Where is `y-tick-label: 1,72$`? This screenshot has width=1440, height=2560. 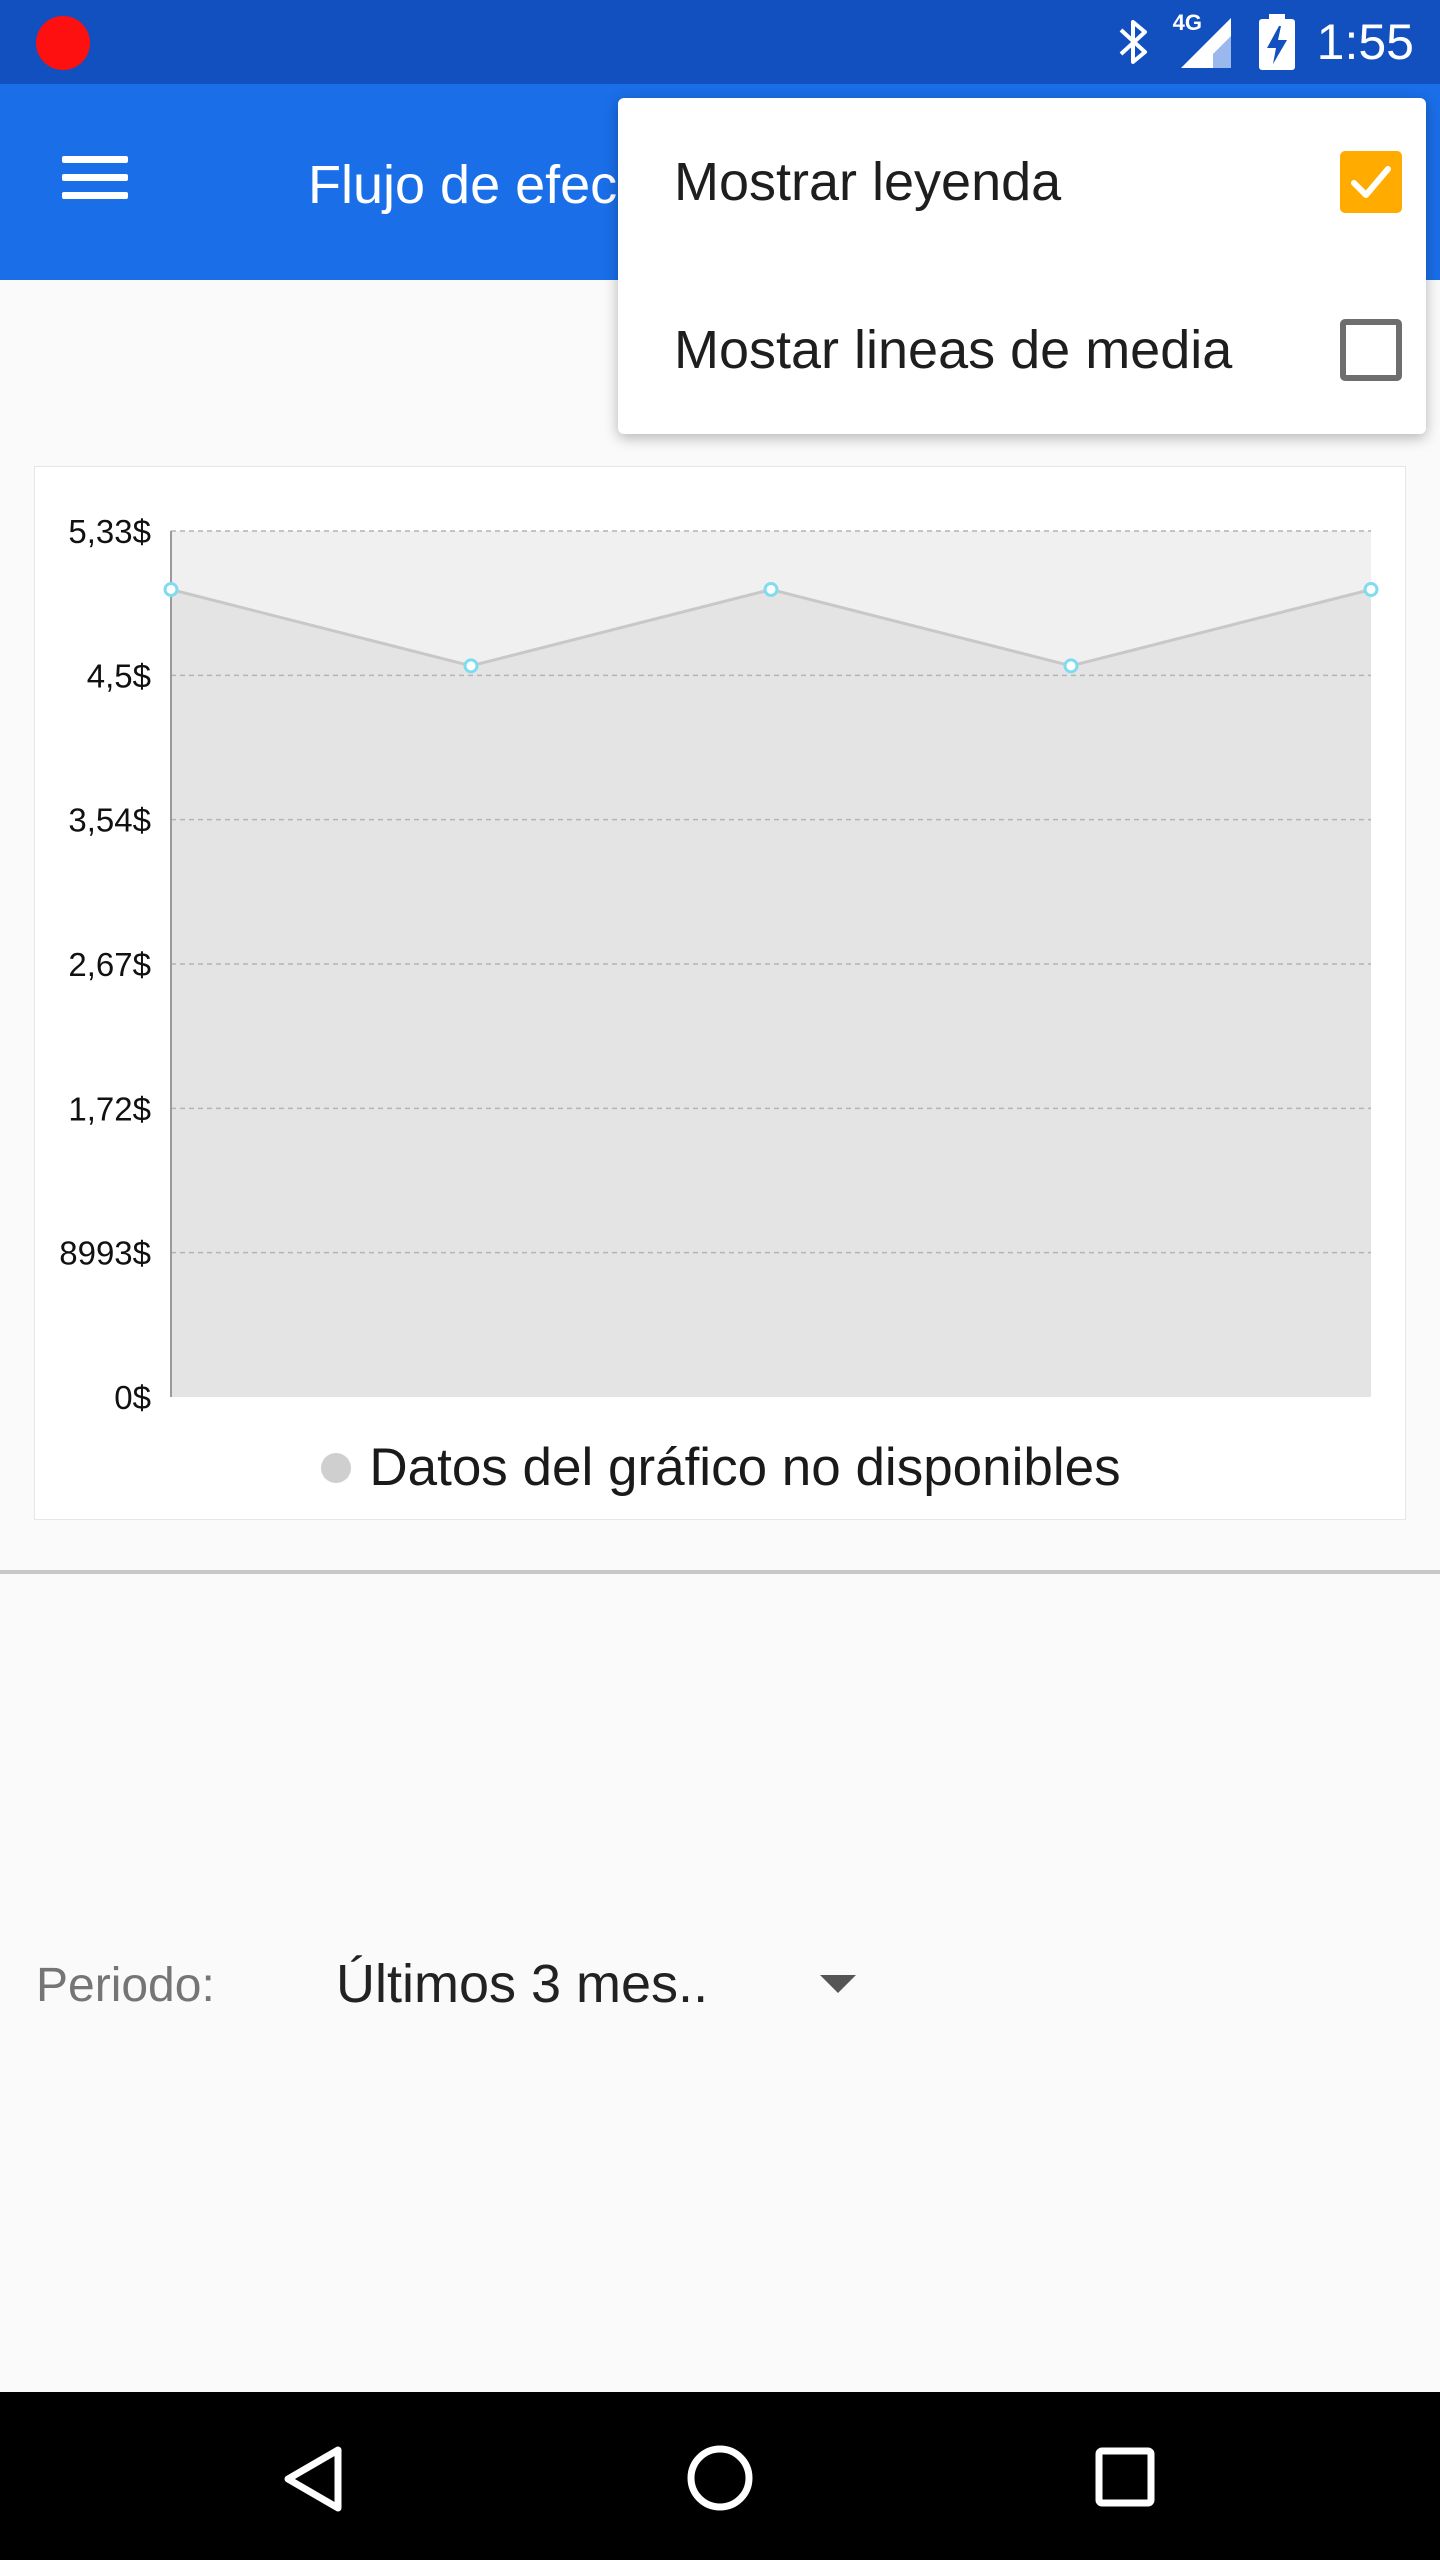 y-tick-label: 1,72$ is located at coordinates (109, 1108).